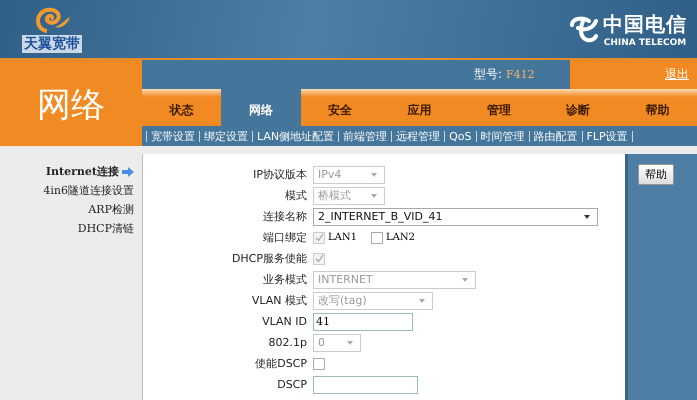 This screenshot has width=697, height=400. What do you see at coordinates (455, 217) in the screenshot?
I see `dropdown: 2_INTERNET_B_VID_41` at bounding box center [455, 217].